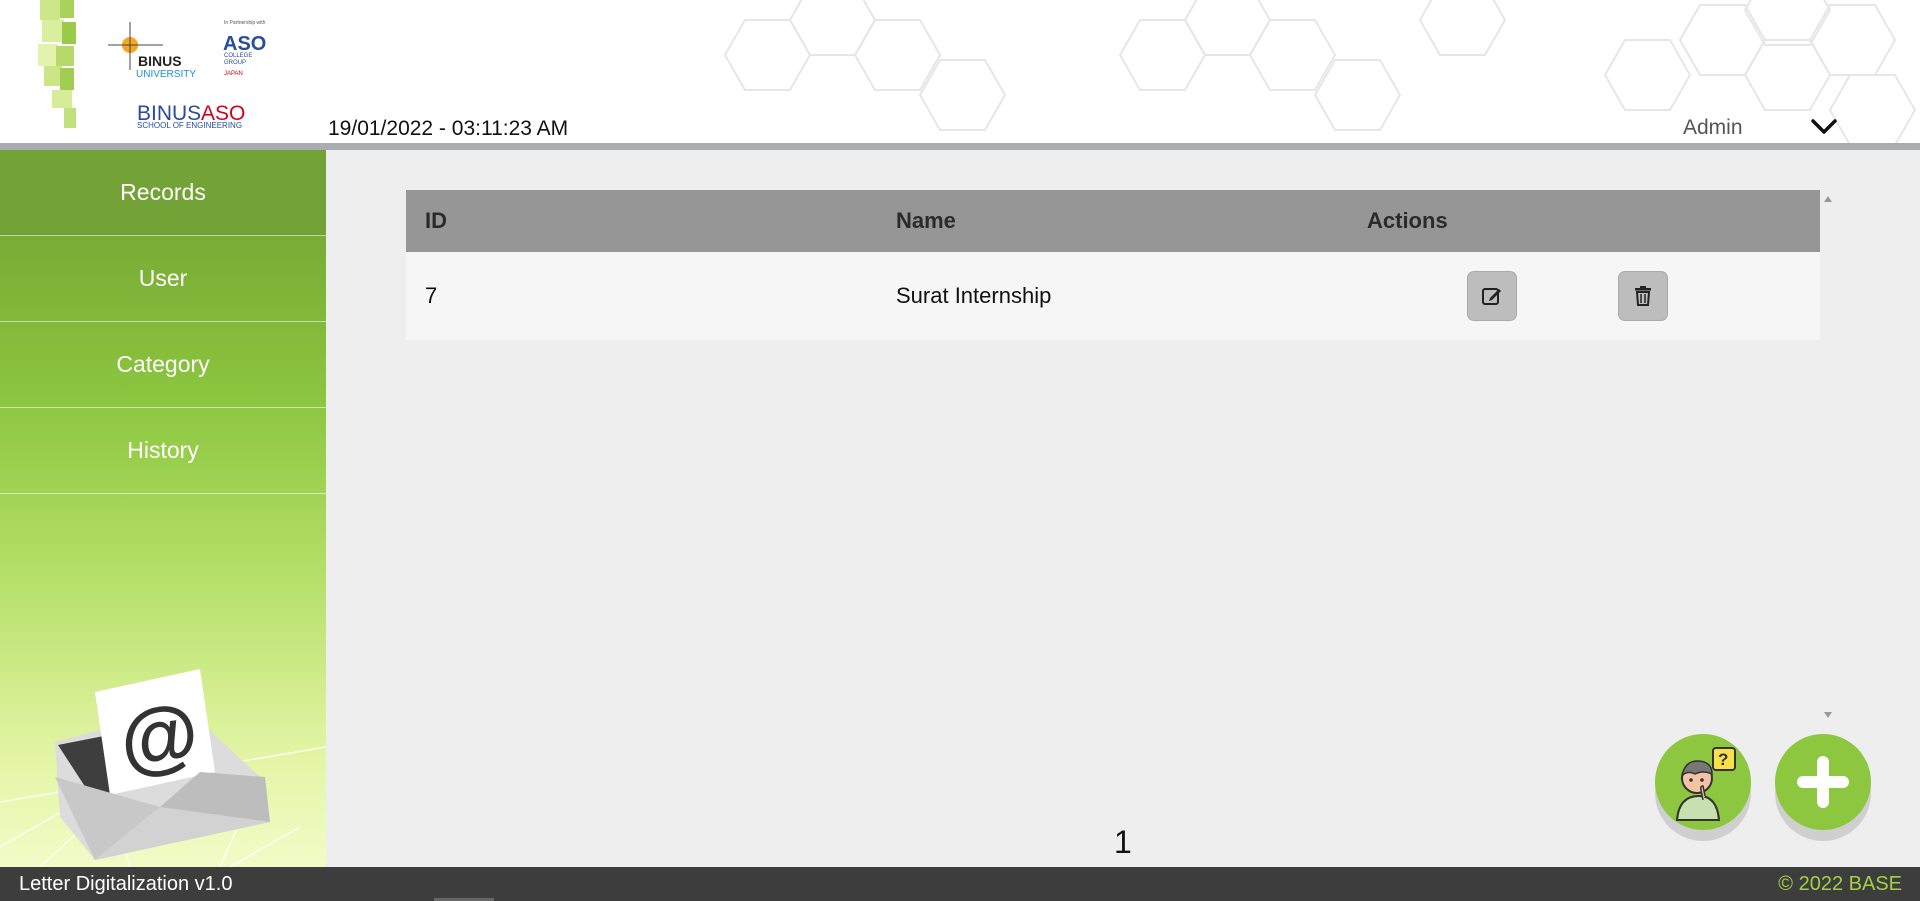 Image resolution: width=1920 pixels, height=901 pixels. I want to click on svg-text: UNIVERSITY, so click(166, 74).